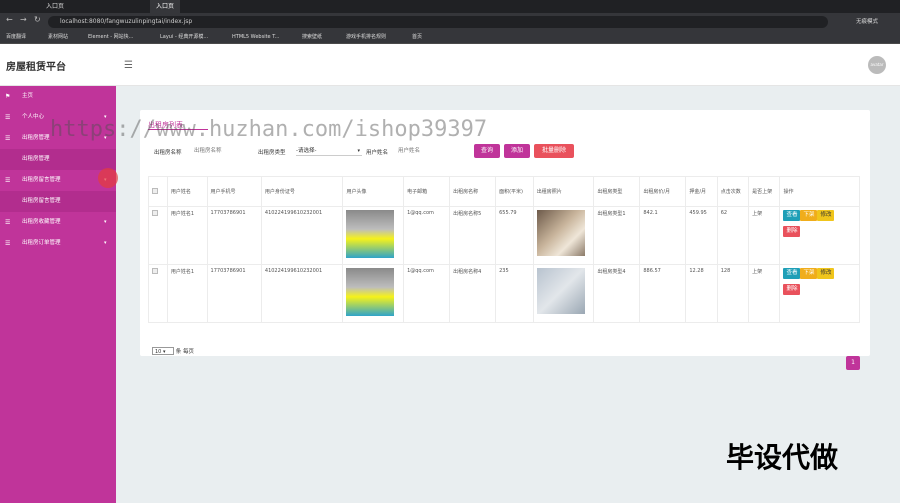 The width and height of the screenshot is (900, 503). Describe the element at coordinates (487, 151) in the screenshot. I see `query-button: 查询` at that location.